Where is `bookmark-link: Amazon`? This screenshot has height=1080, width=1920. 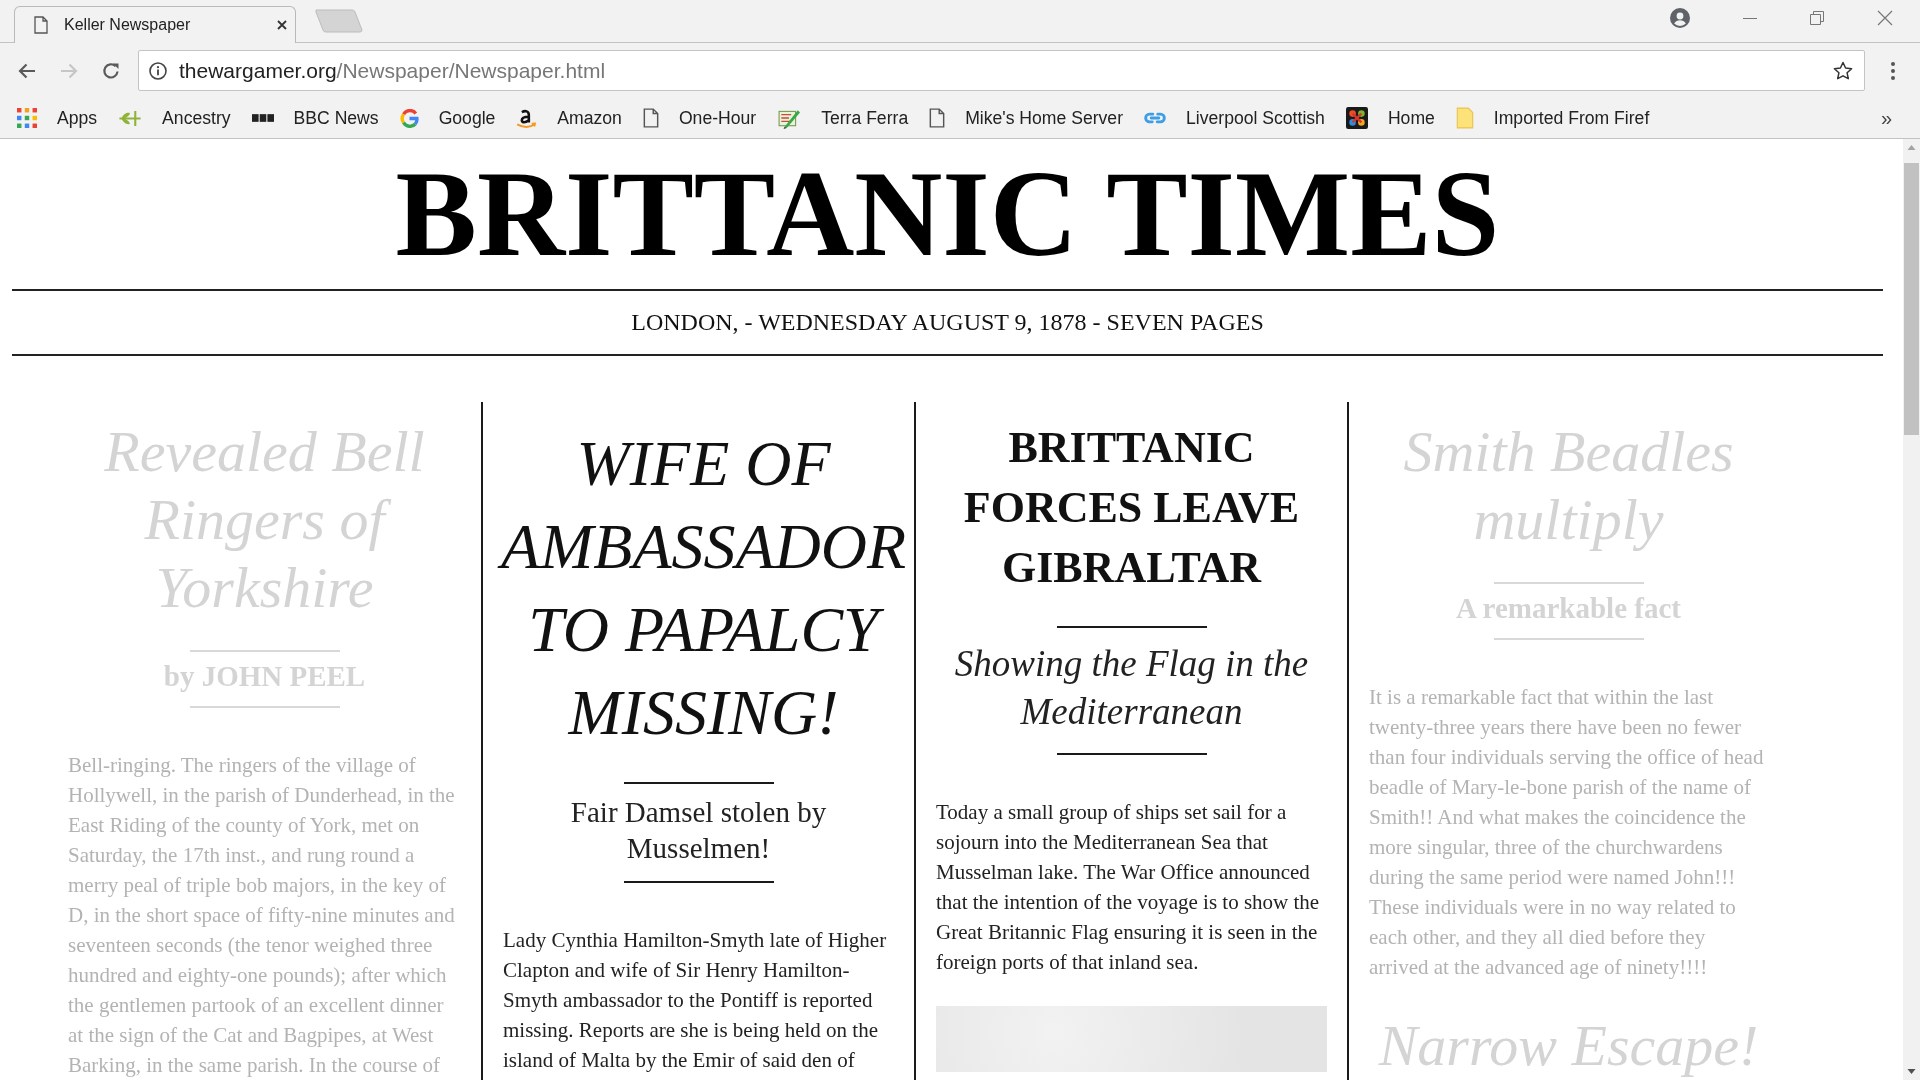 bookmark-link: Amazon is located at coordinates (569, 118).